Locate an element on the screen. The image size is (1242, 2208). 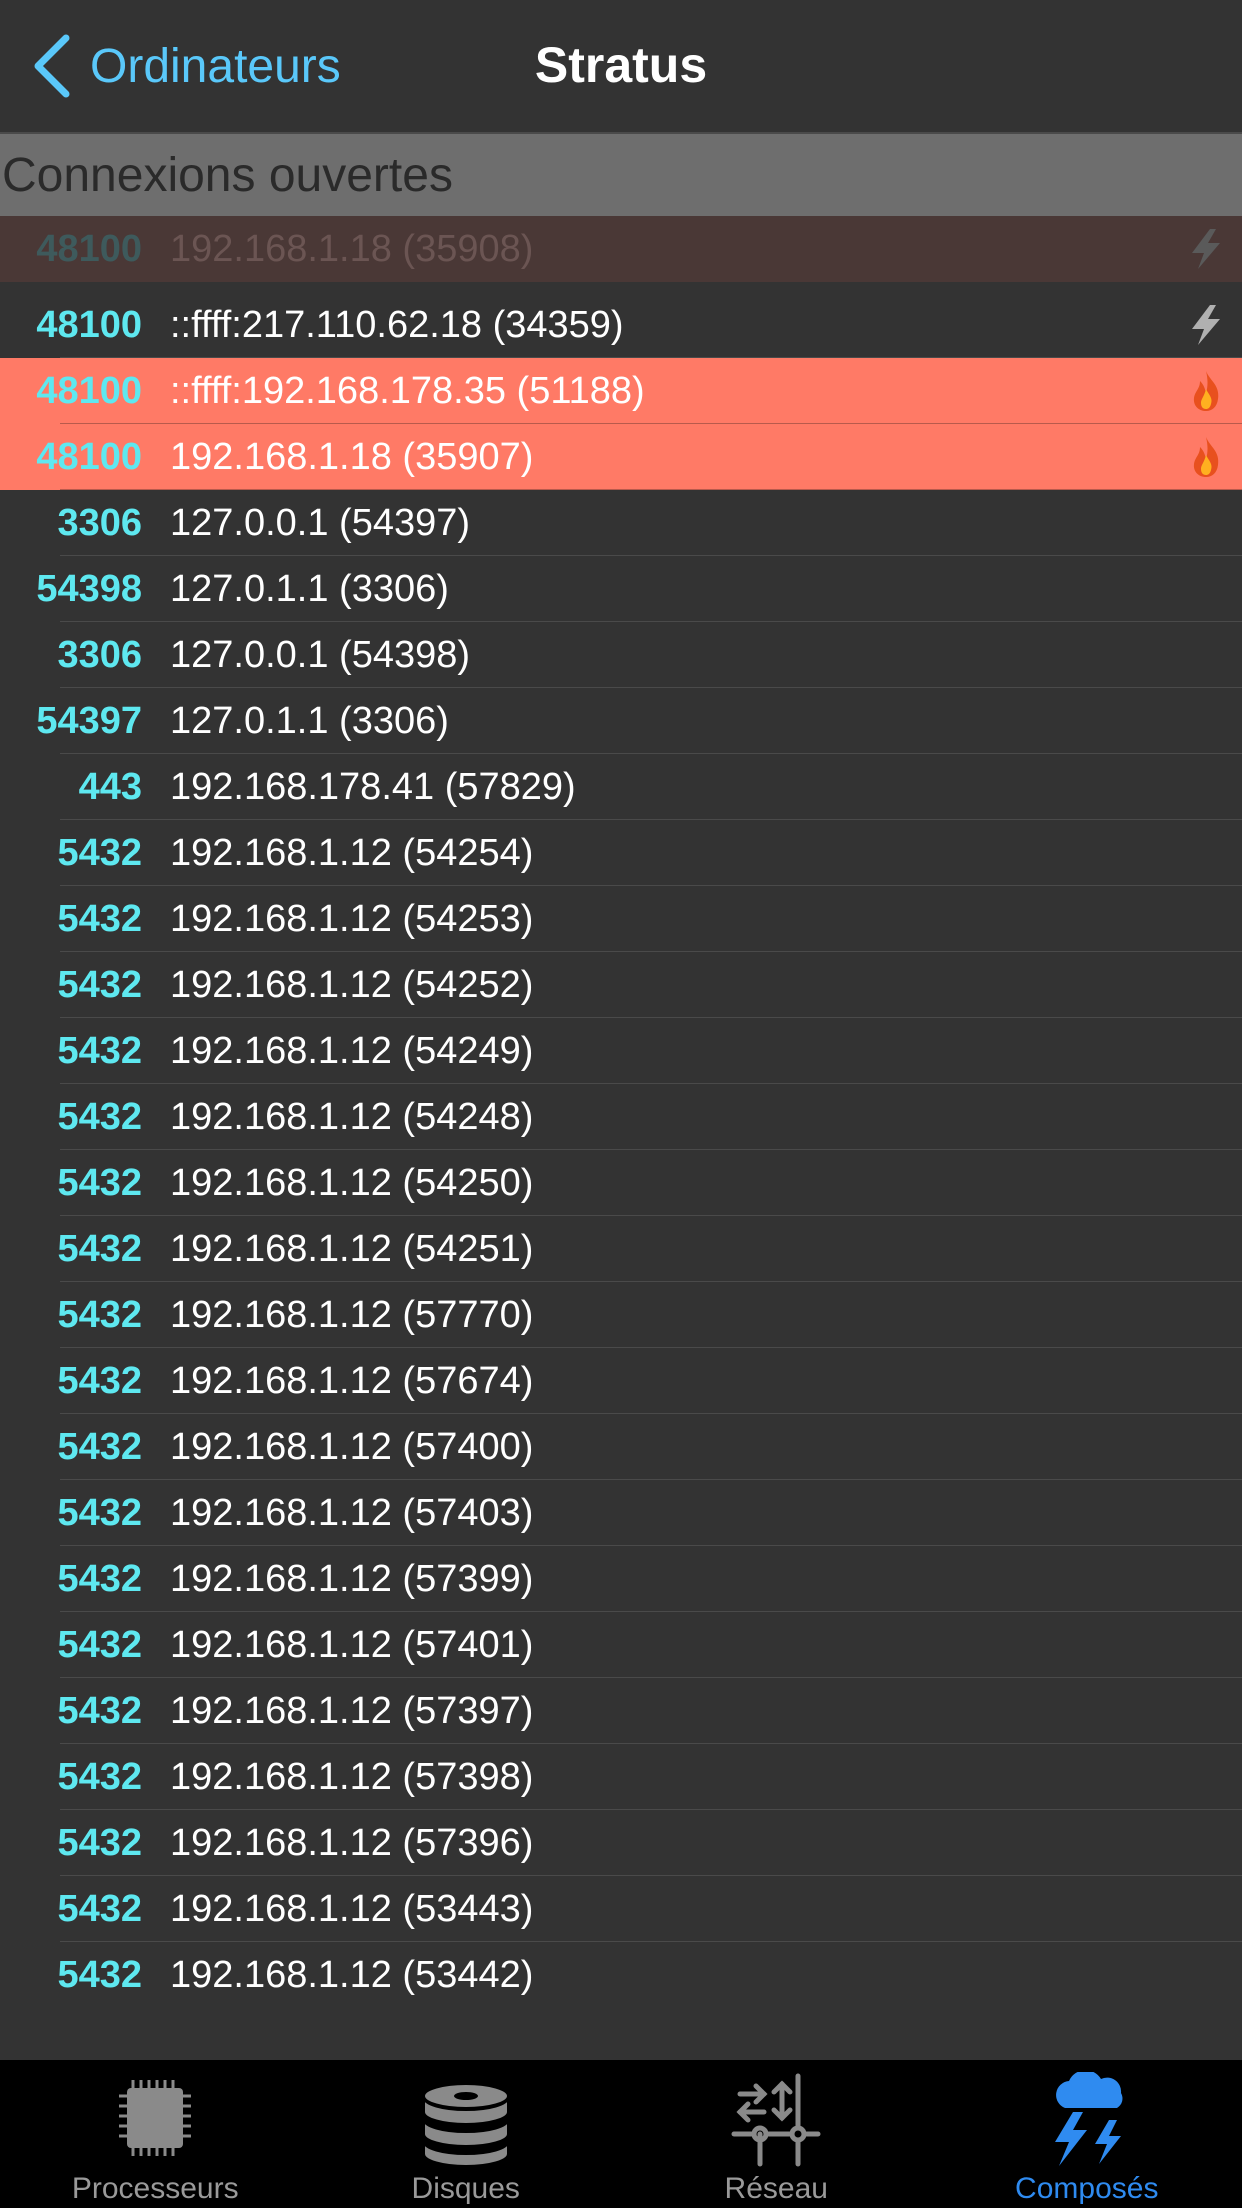
local-port: 54398 is located at coordinates (89, 588).